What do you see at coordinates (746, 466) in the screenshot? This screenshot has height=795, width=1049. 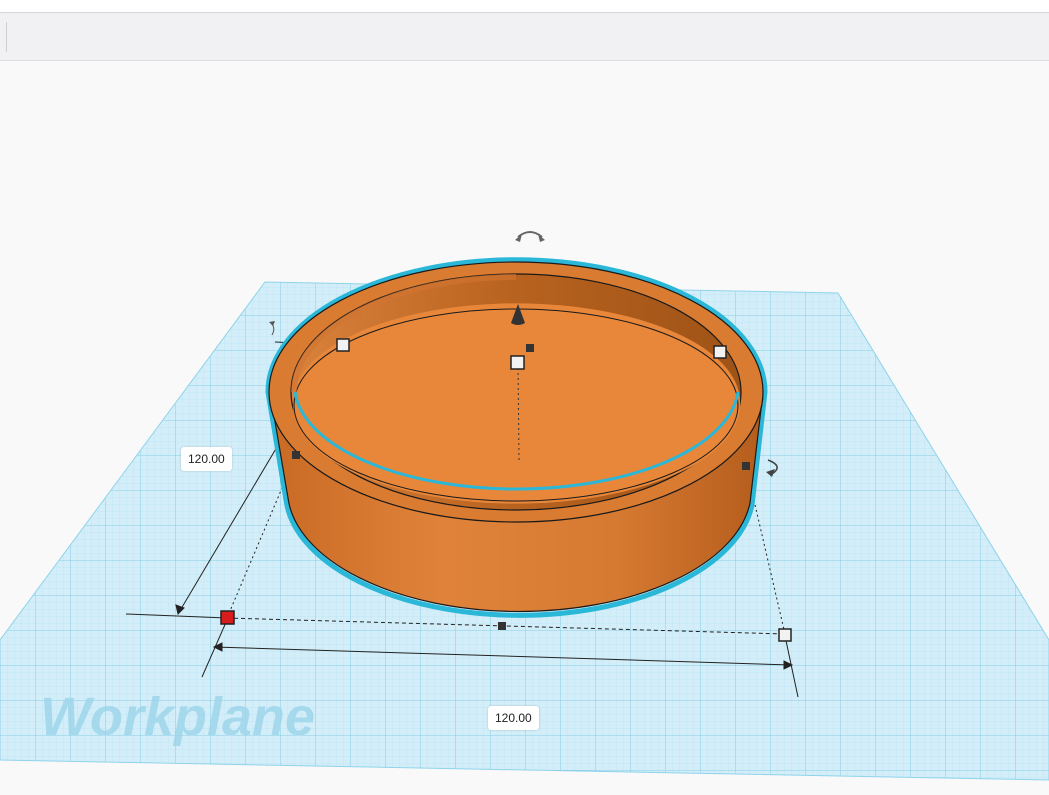 I see `edge-handle-right` at bounding box center [746, 466].